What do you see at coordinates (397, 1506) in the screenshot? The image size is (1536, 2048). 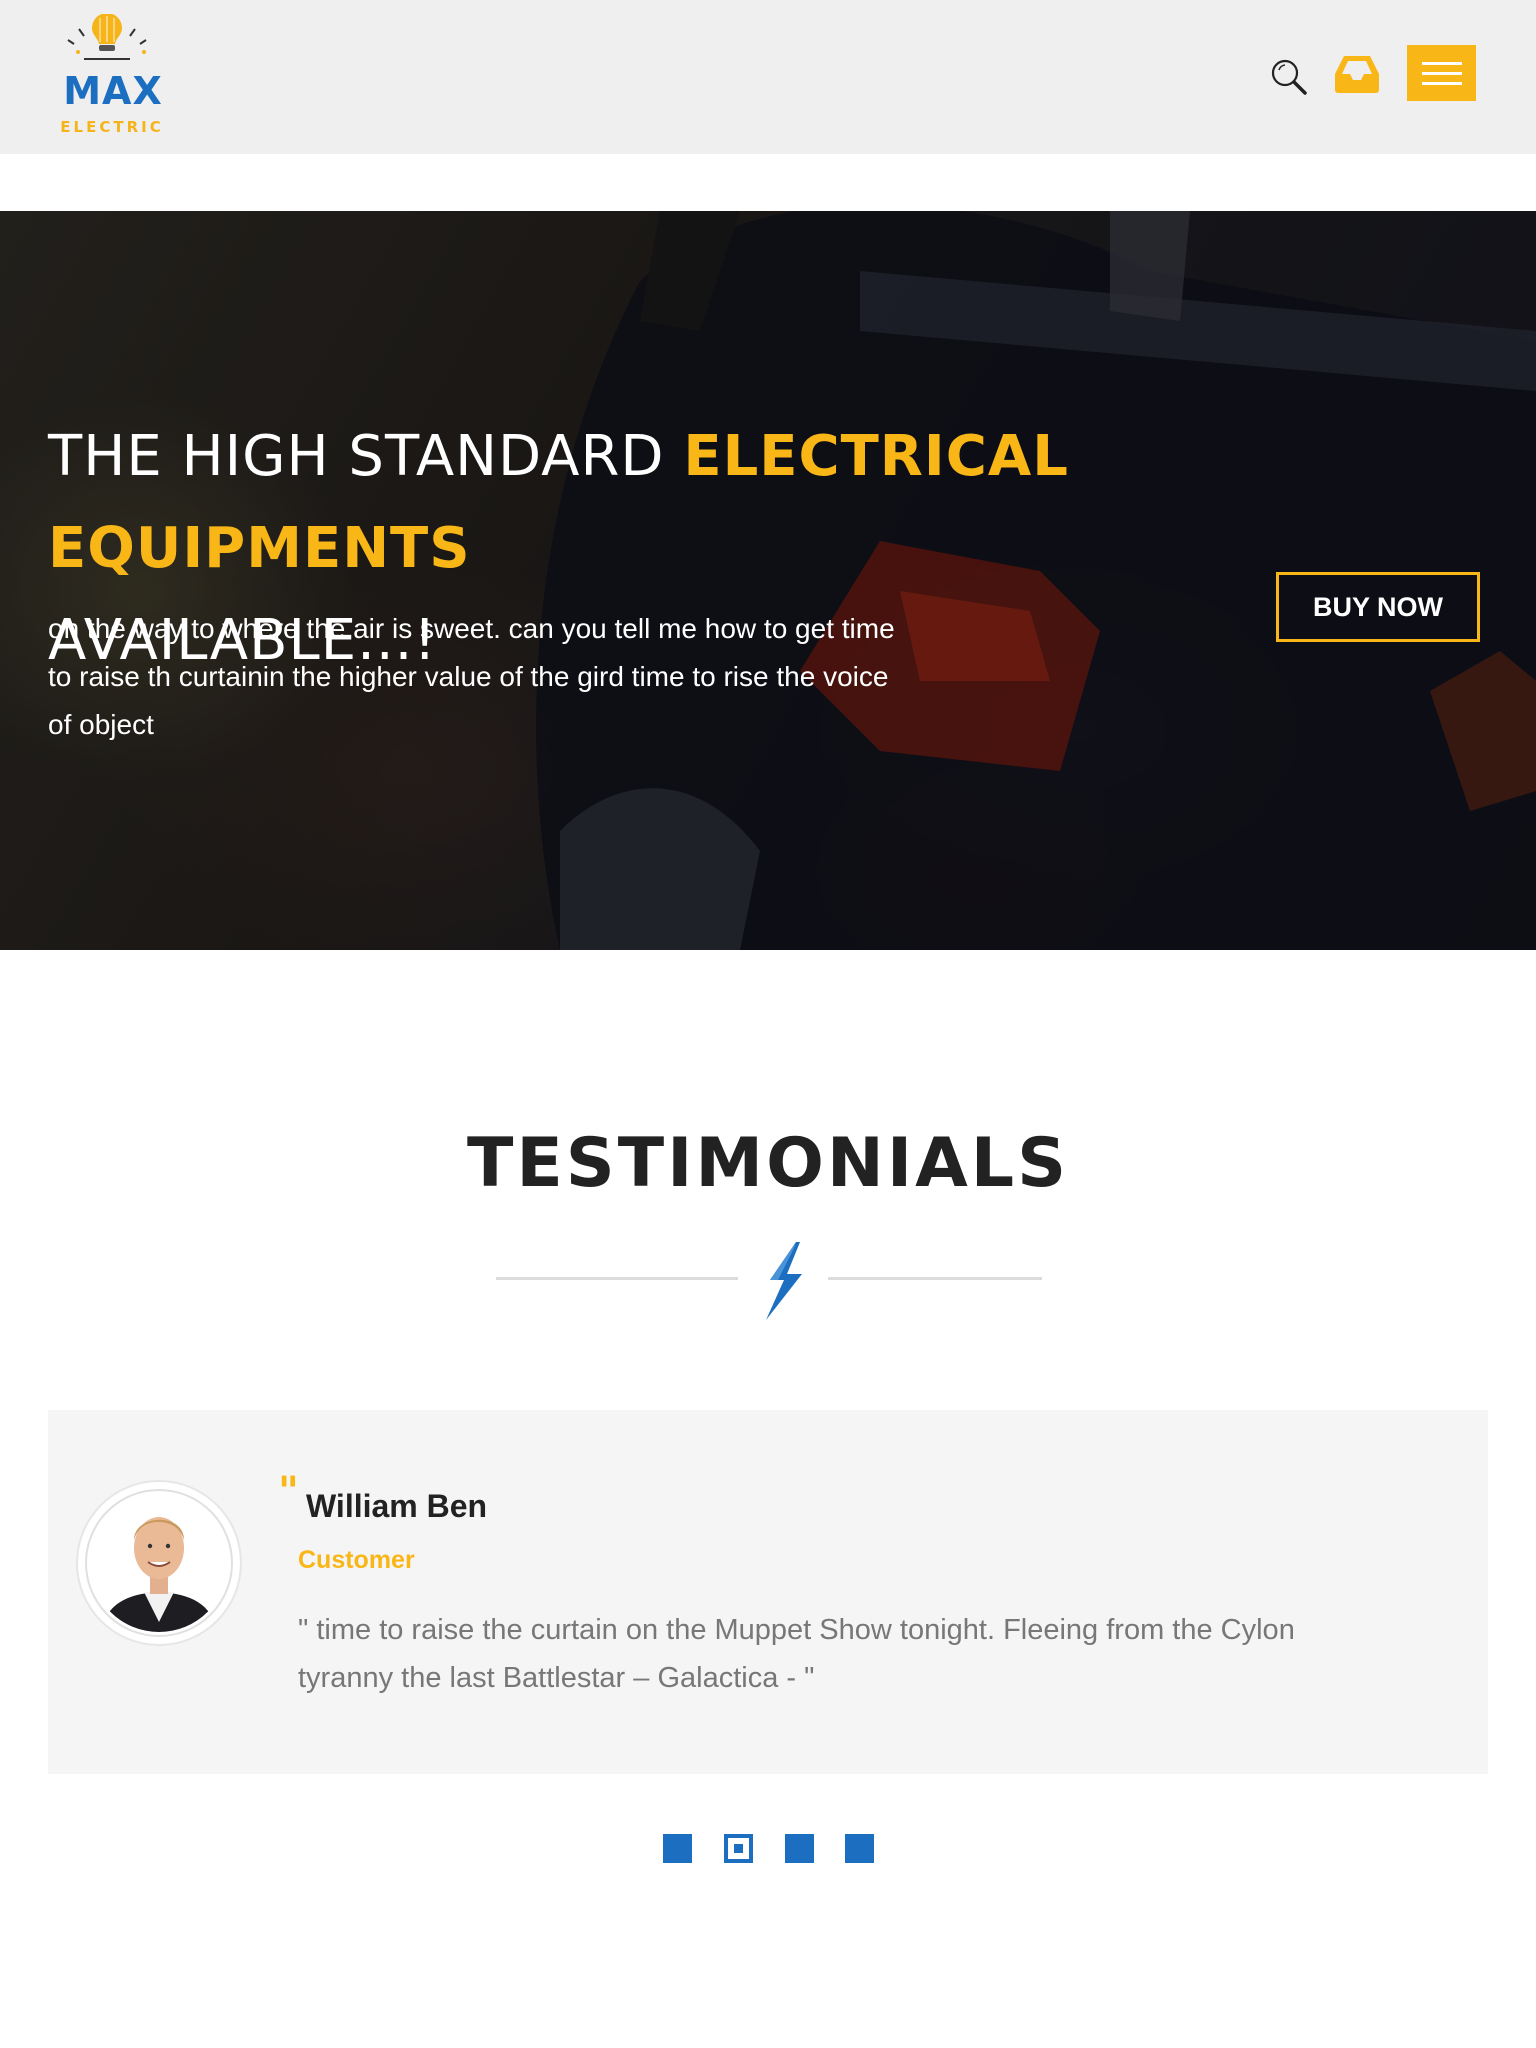 I see `customer-name: William Ben` at bounding box center [397, 1506].